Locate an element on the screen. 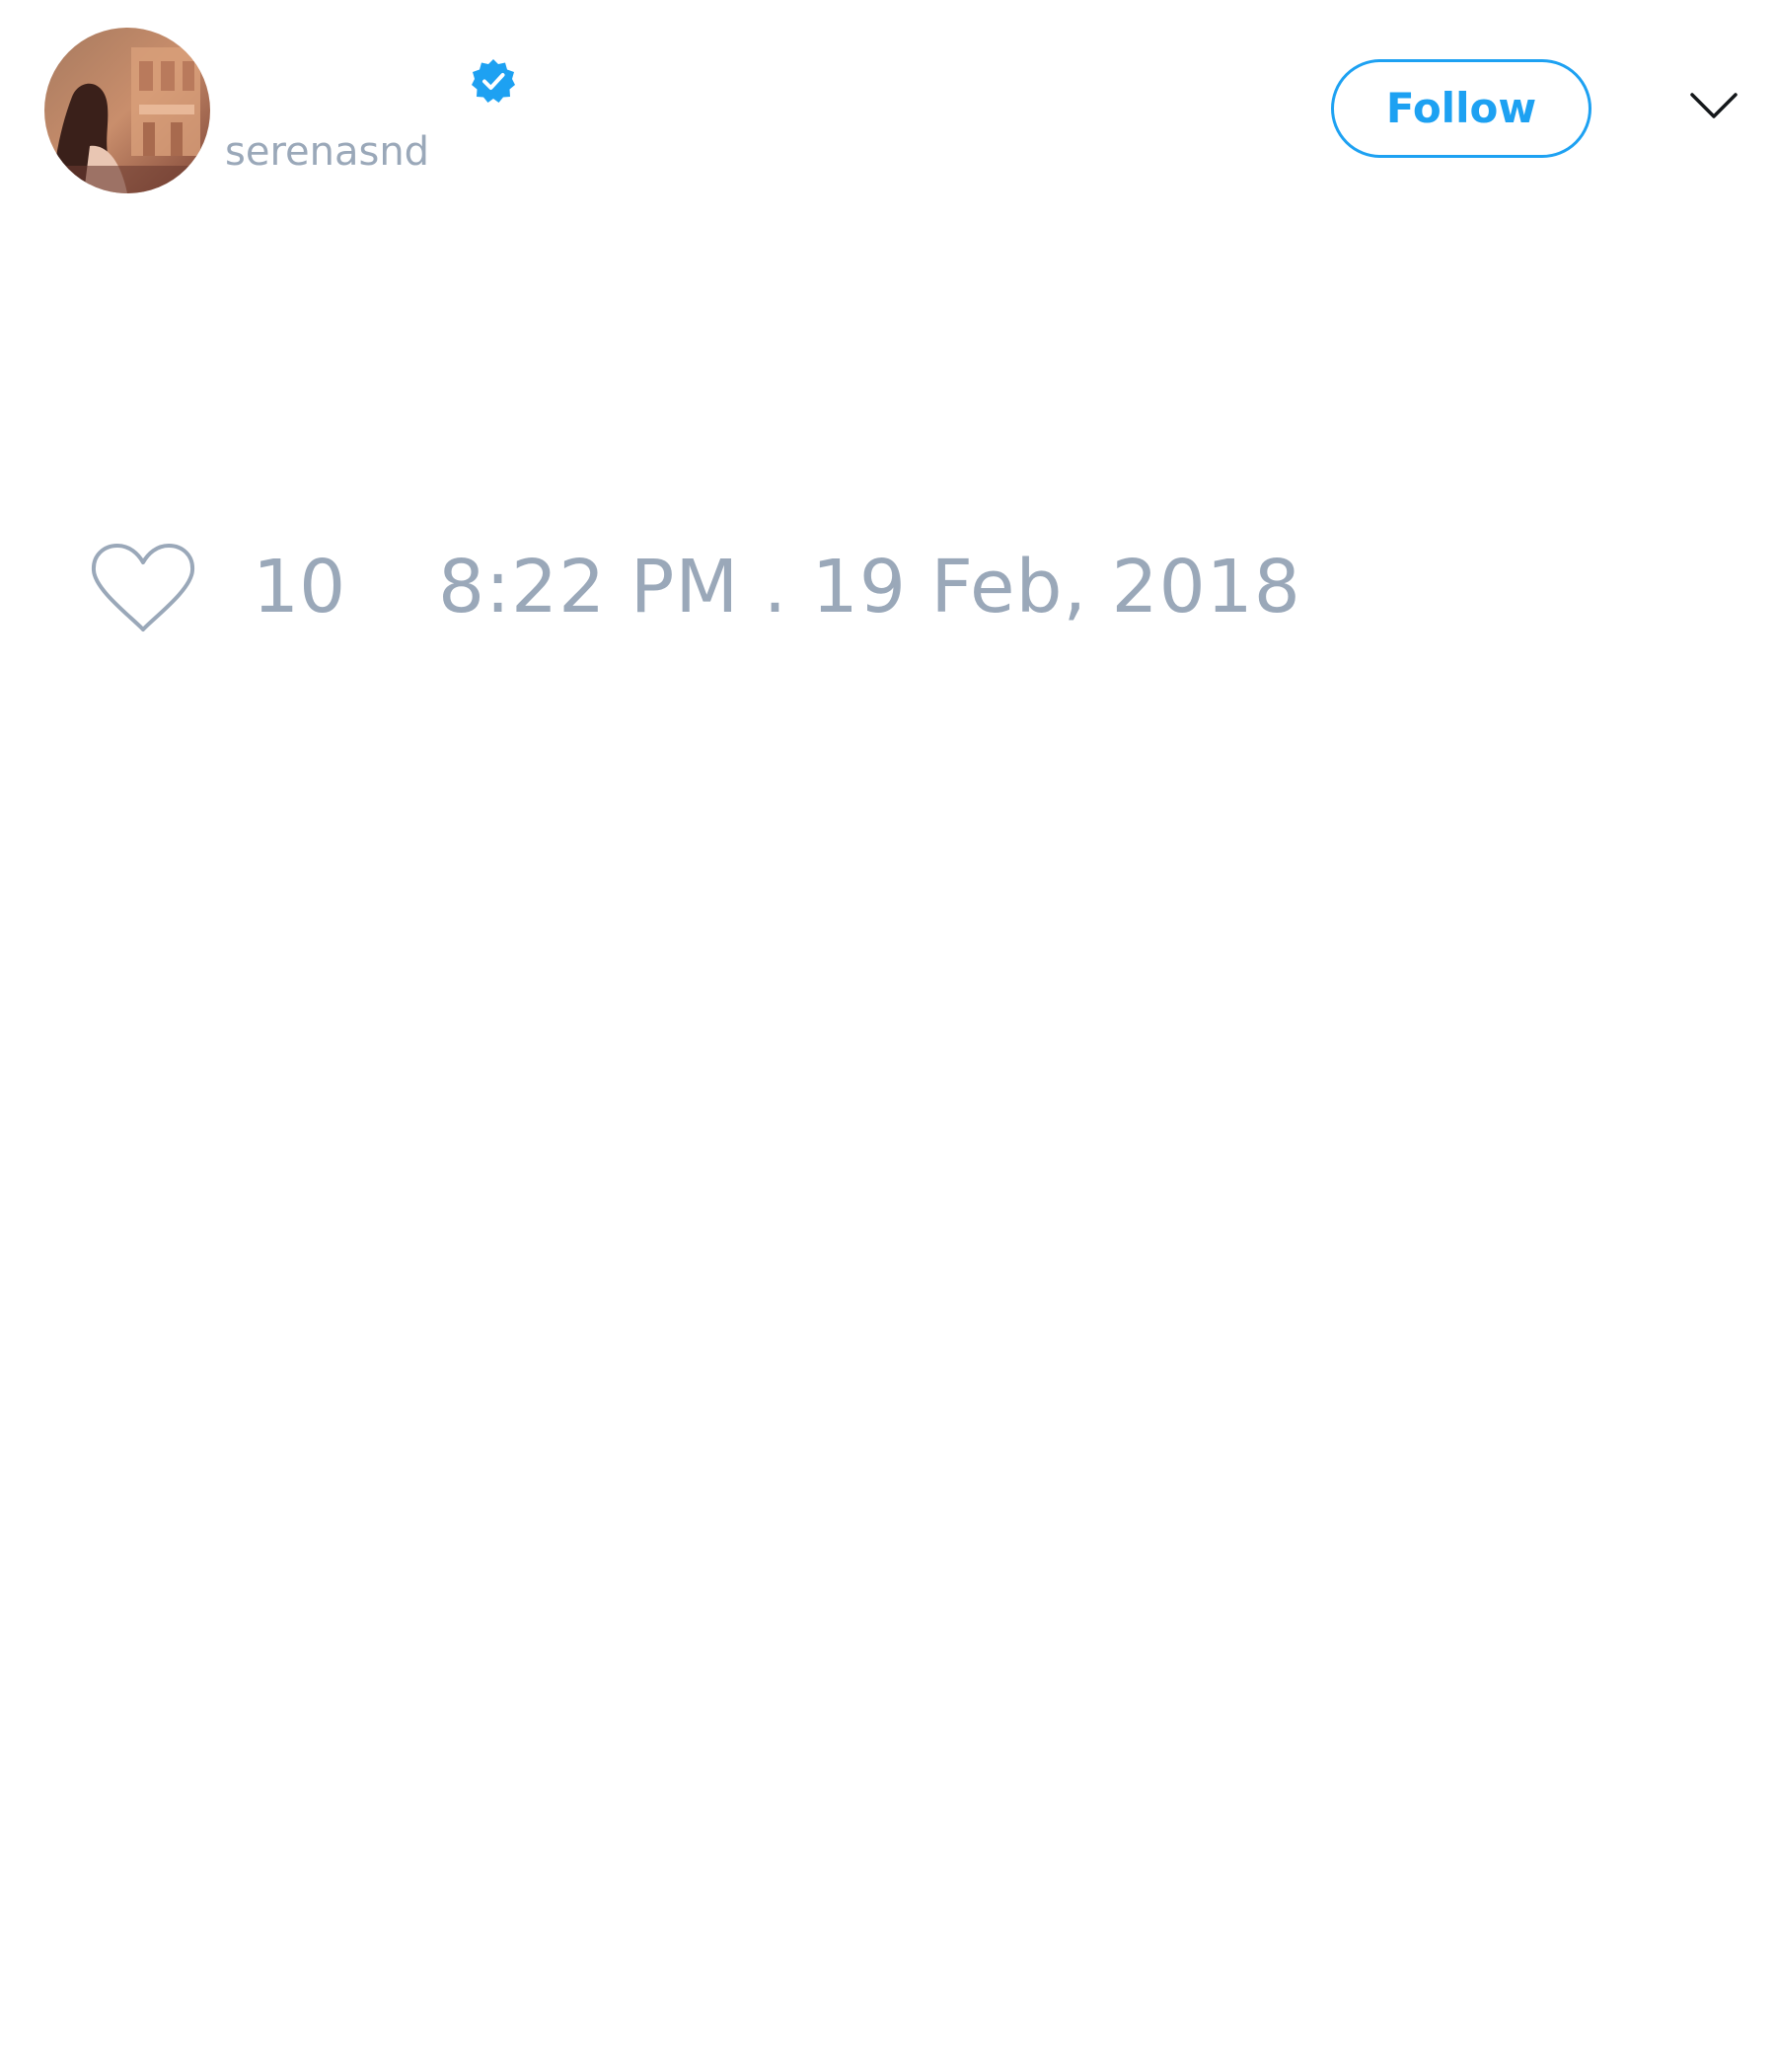 The height and width of the screenshot is (2072, 1776). heart-outline-icon is located at coordinates (143, 588).